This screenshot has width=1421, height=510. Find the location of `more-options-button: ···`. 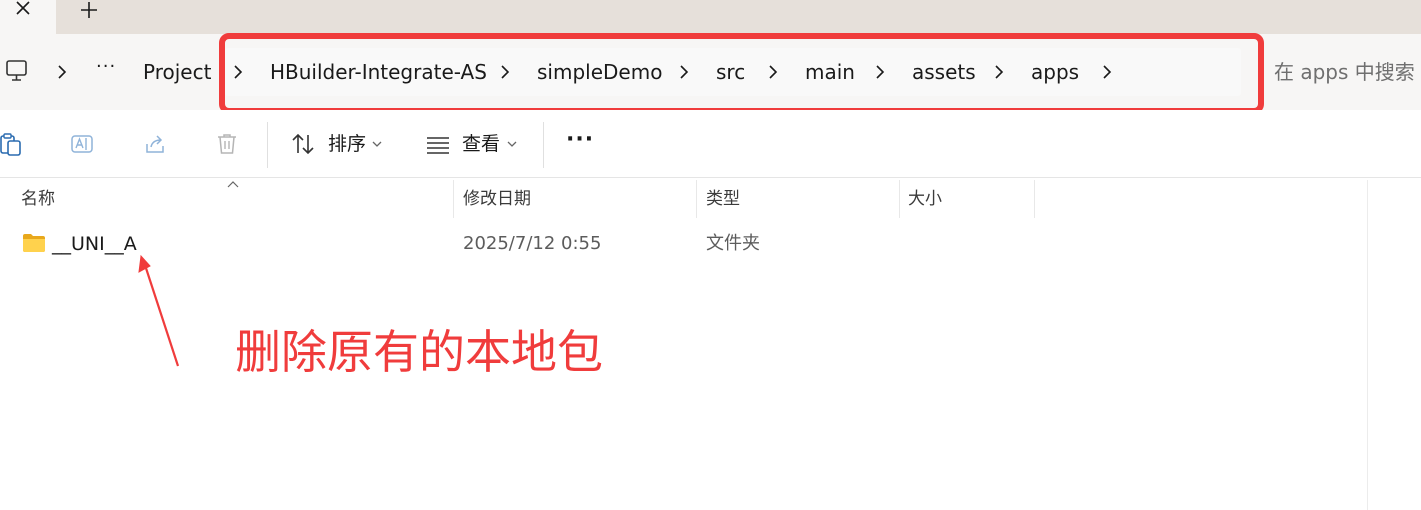

more-options-button: ··· is located at coordinates (580, 140).